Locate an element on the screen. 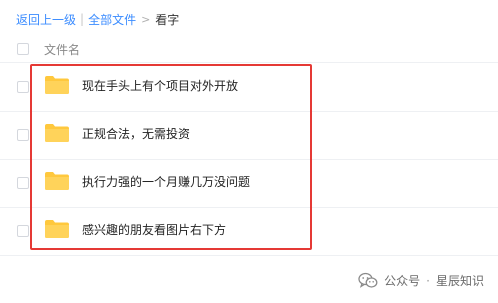 The image size is (498, 303). file-name: 现在手头上有个项目对外开放 is located at coordinates (160, 85).